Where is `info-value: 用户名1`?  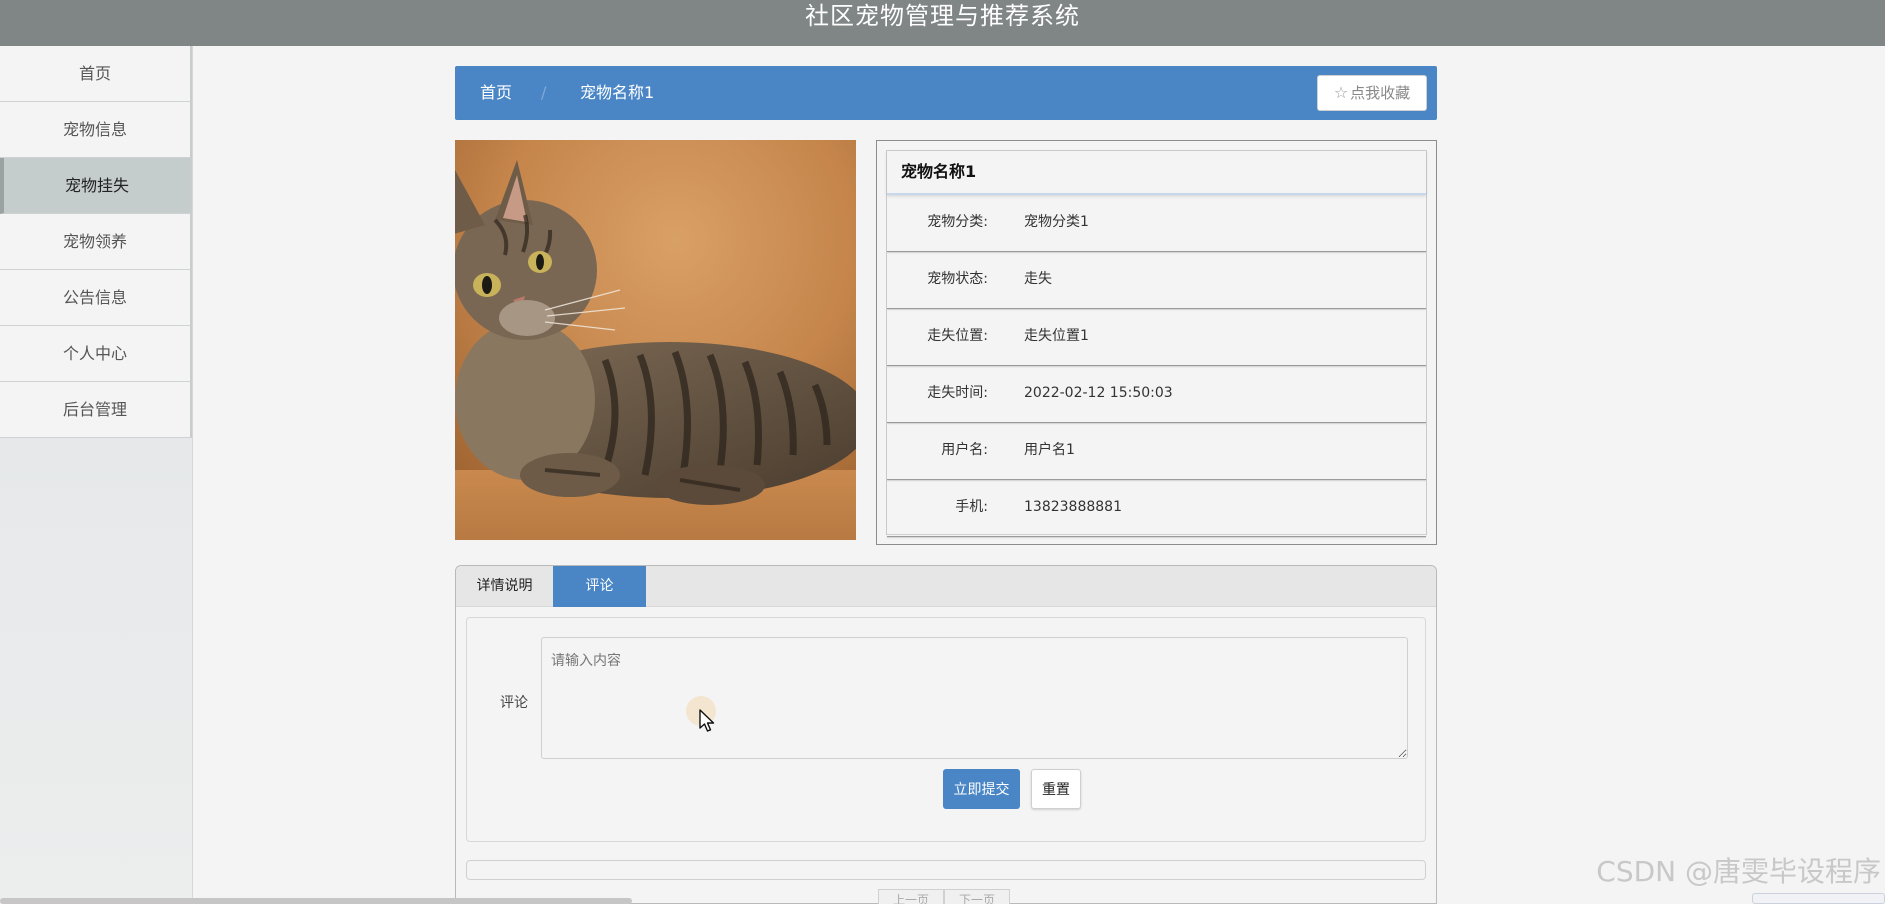
info-value: 用户名1 is located at coordinates (1049, 450).